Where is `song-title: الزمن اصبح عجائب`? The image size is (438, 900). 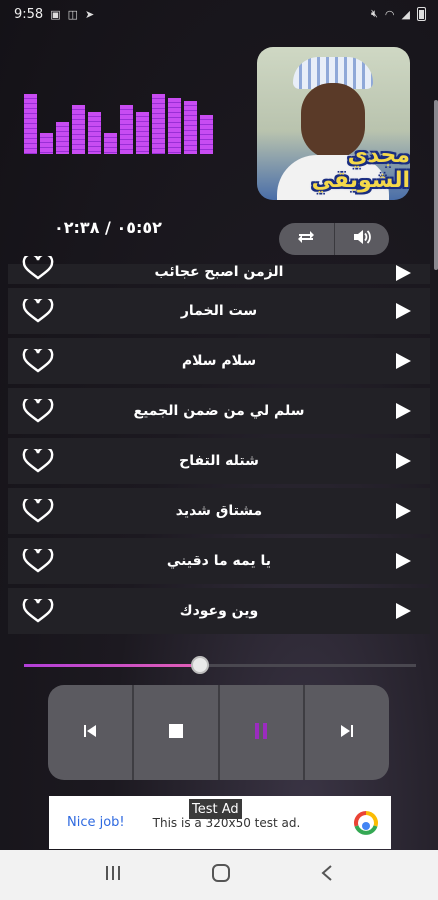
song-title: الزمن اصبح عجائب is located at coordinates (219, 272).